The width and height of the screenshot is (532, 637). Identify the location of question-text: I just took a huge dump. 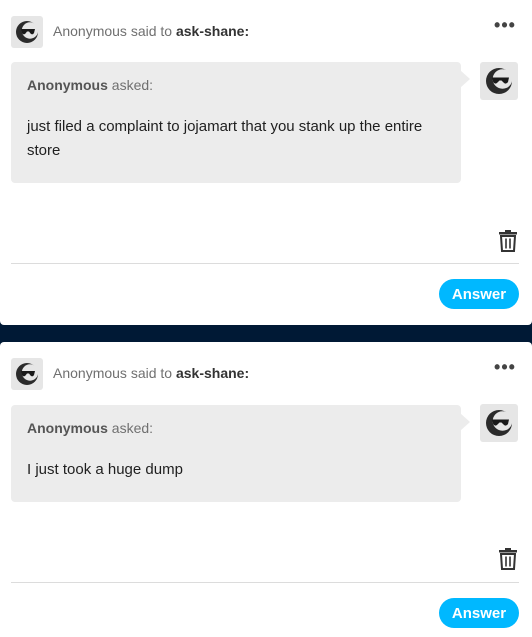
(105, 469).